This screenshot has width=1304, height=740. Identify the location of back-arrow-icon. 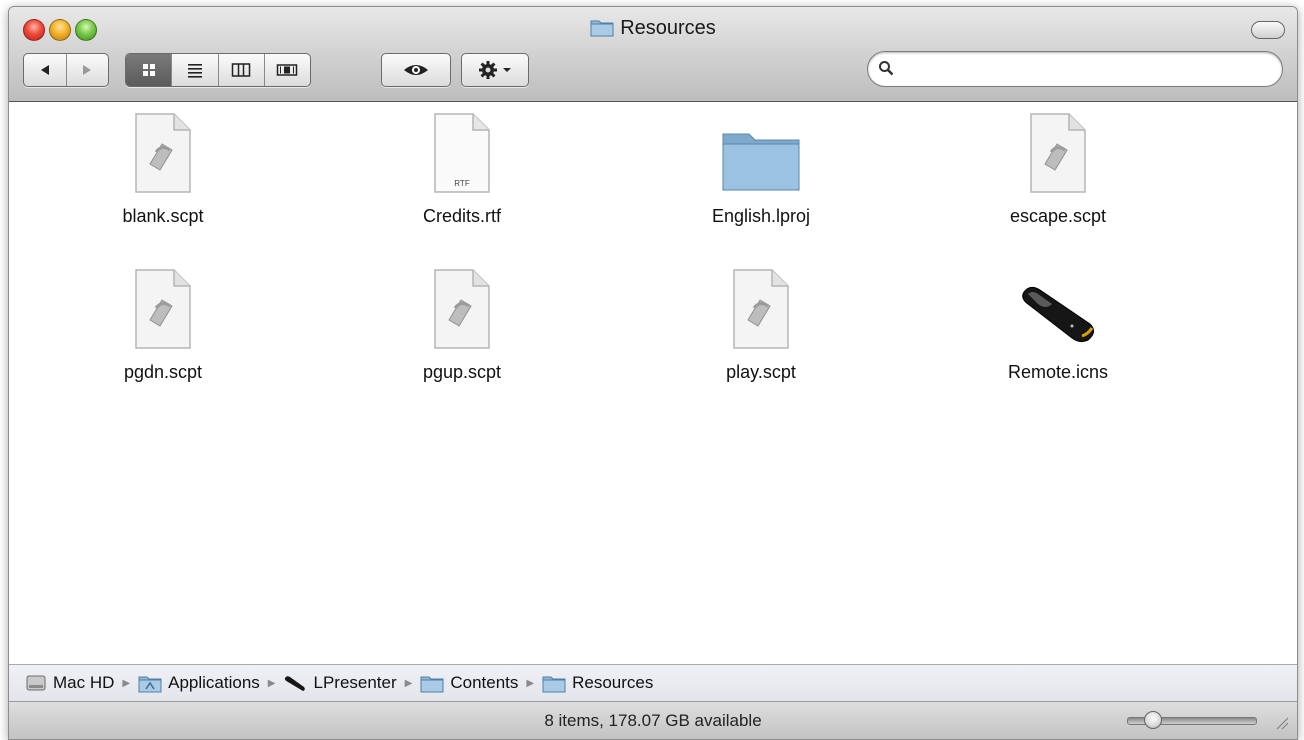
(44, 70).